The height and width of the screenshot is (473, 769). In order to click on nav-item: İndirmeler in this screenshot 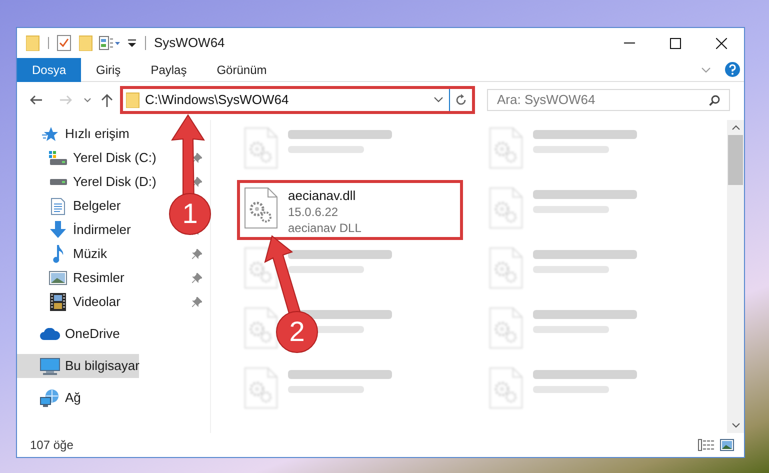, I will do `click(89, 230)`.